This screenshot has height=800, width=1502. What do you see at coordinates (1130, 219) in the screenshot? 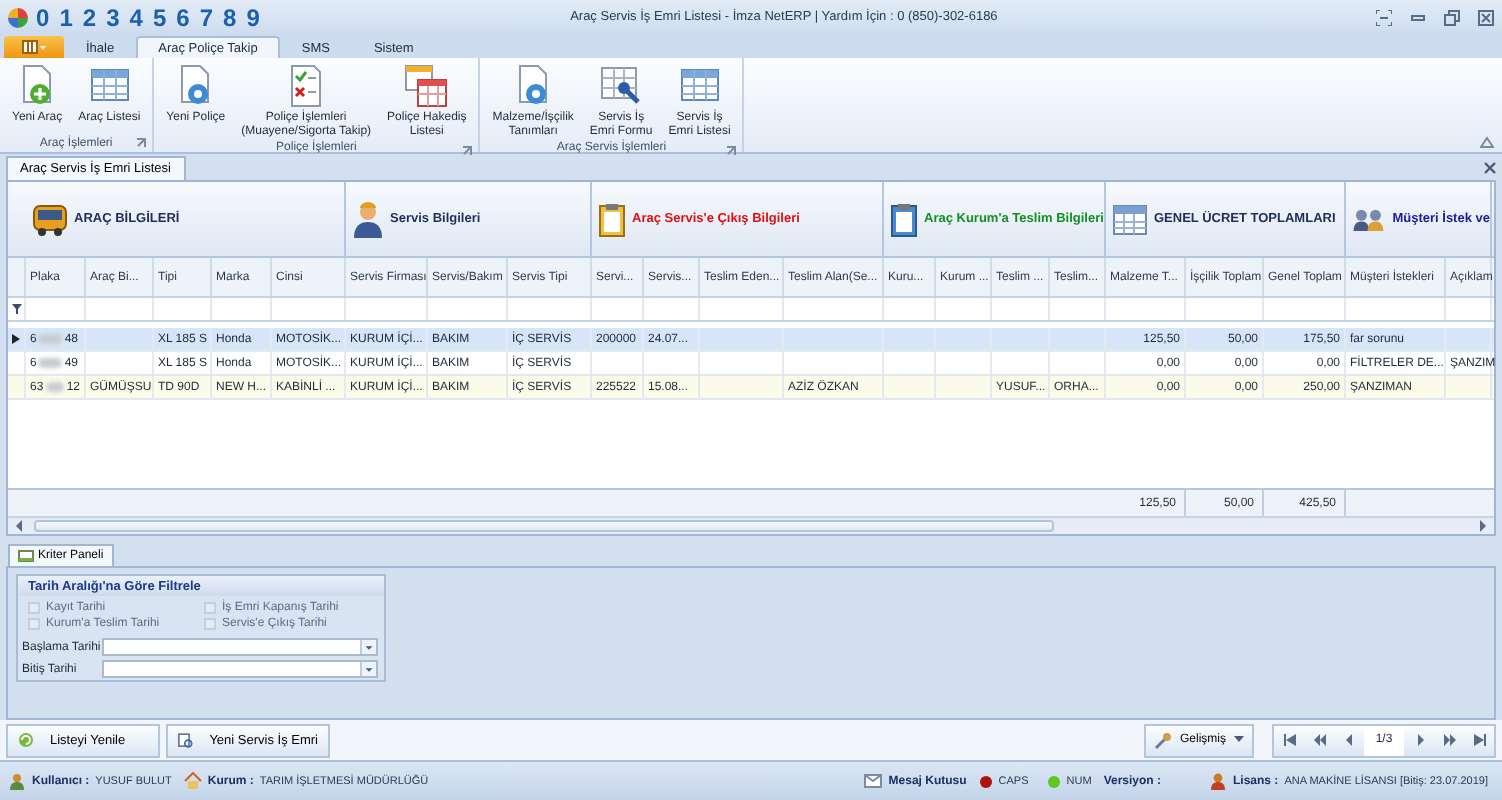
I see `calculator-table-icon` at bounding box center [1130, 219].